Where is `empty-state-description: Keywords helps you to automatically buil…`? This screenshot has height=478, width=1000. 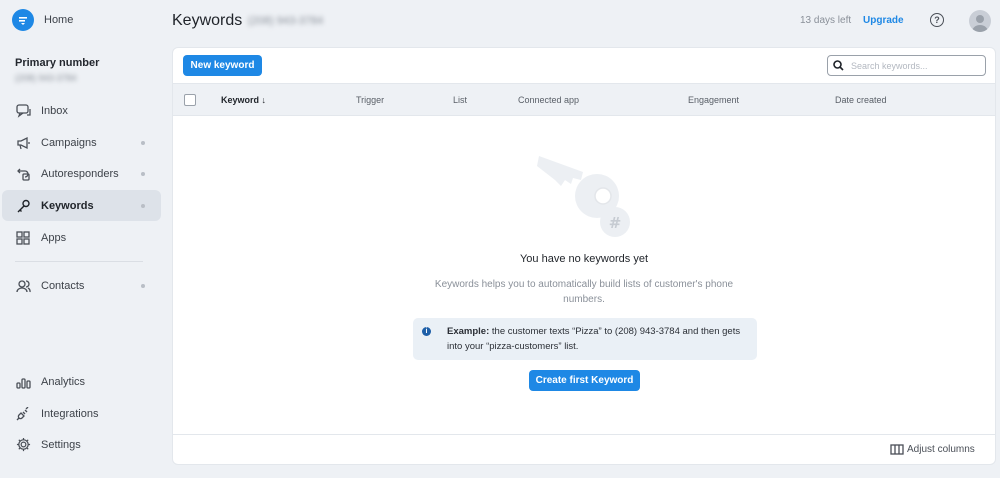
empty-state-description: Keywords helps you to automatically buil… is located at coordinates (584, 292).